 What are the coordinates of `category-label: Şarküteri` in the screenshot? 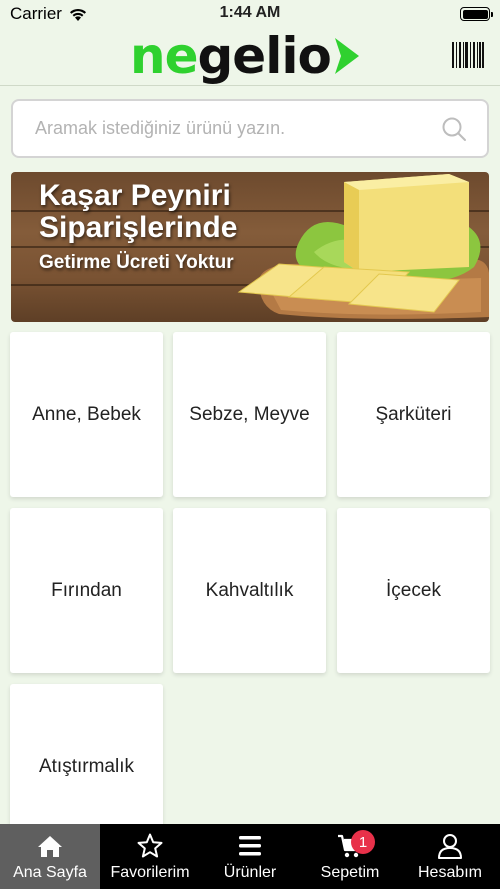 It's located at (413, 414).